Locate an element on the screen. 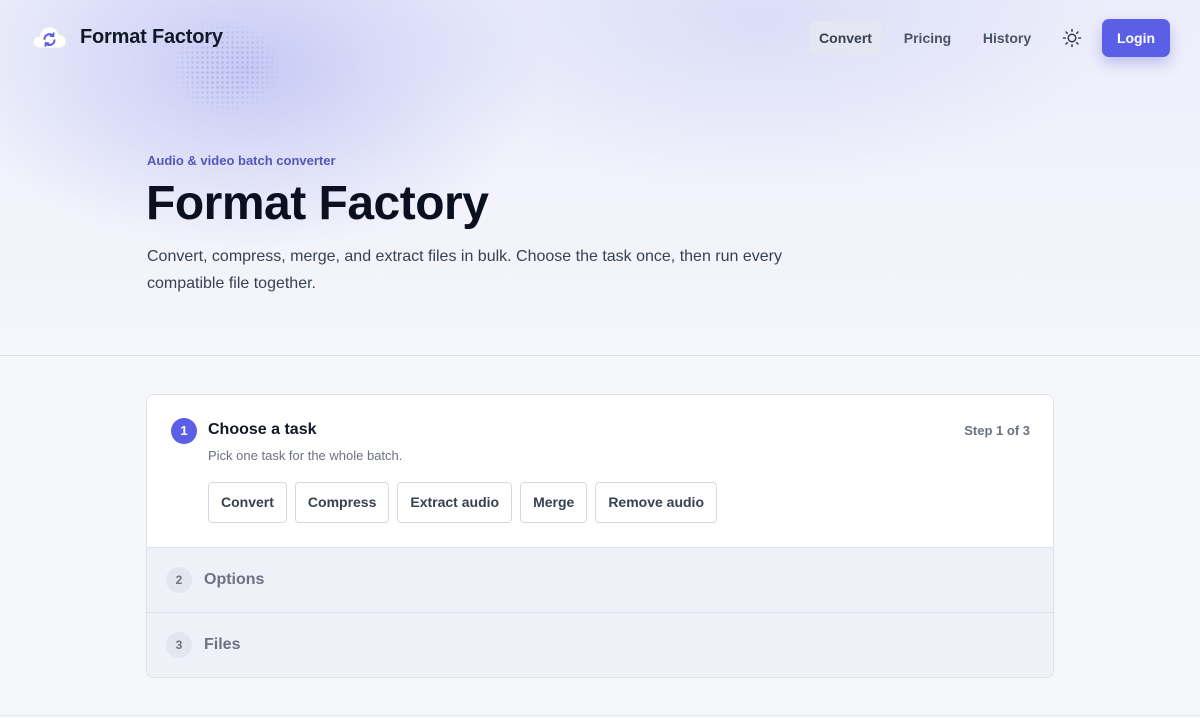 The image size is (1200, 718). step-counter: Step 1 of 3 is located at coordinates (997, 430).